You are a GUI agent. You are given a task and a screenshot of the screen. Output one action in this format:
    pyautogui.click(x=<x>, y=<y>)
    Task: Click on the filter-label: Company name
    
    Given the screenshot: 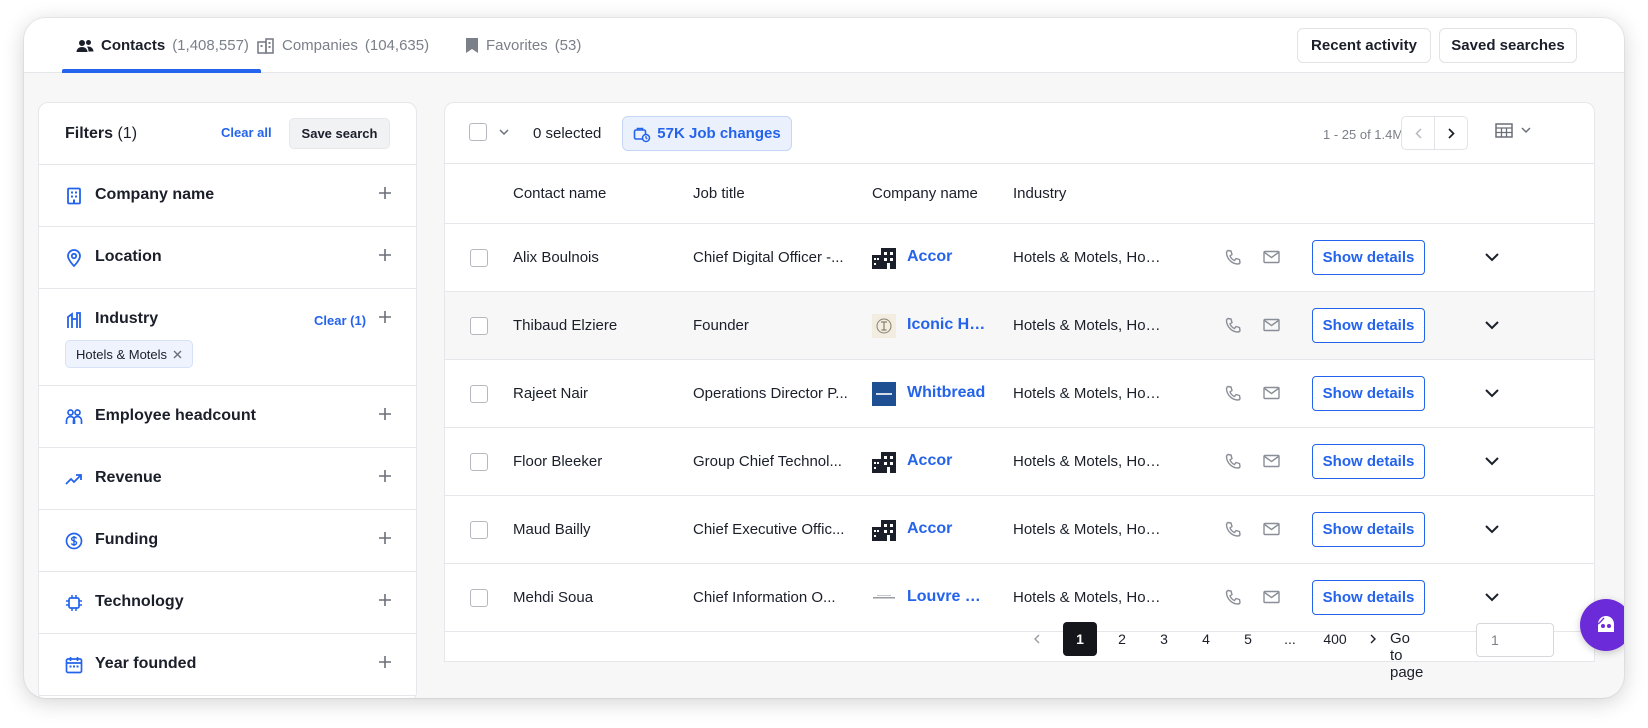 What is the action you would take?
    pyautogui.click(x=155, y=194)
    